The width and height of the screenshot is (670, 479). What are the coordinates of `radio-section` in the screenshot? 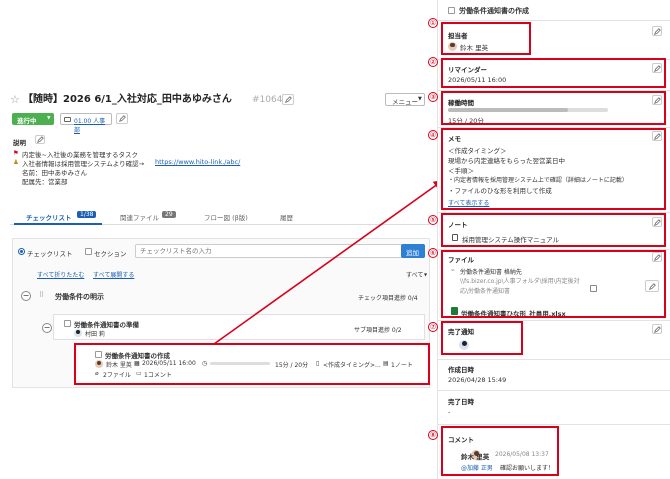 It's located at (88, 251).